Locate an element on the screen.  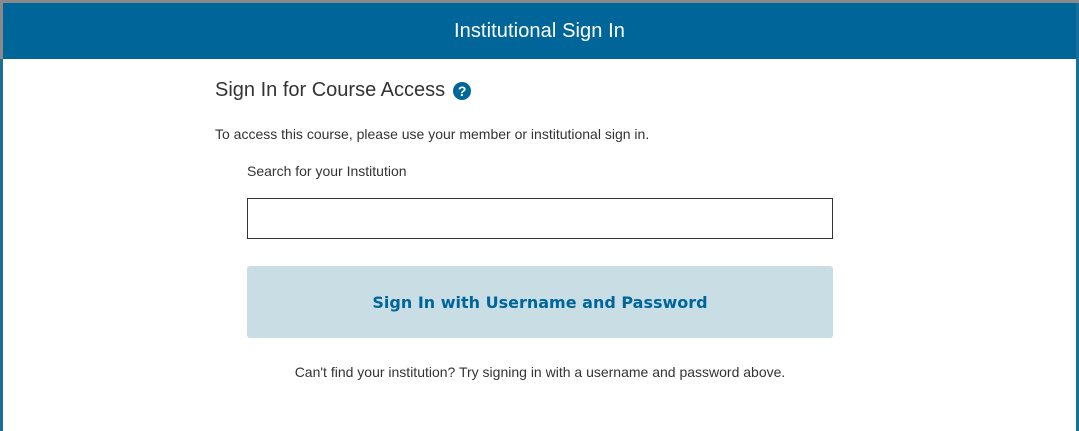
panel-header: Institutional Sign In is located at coordinates (539, 31).